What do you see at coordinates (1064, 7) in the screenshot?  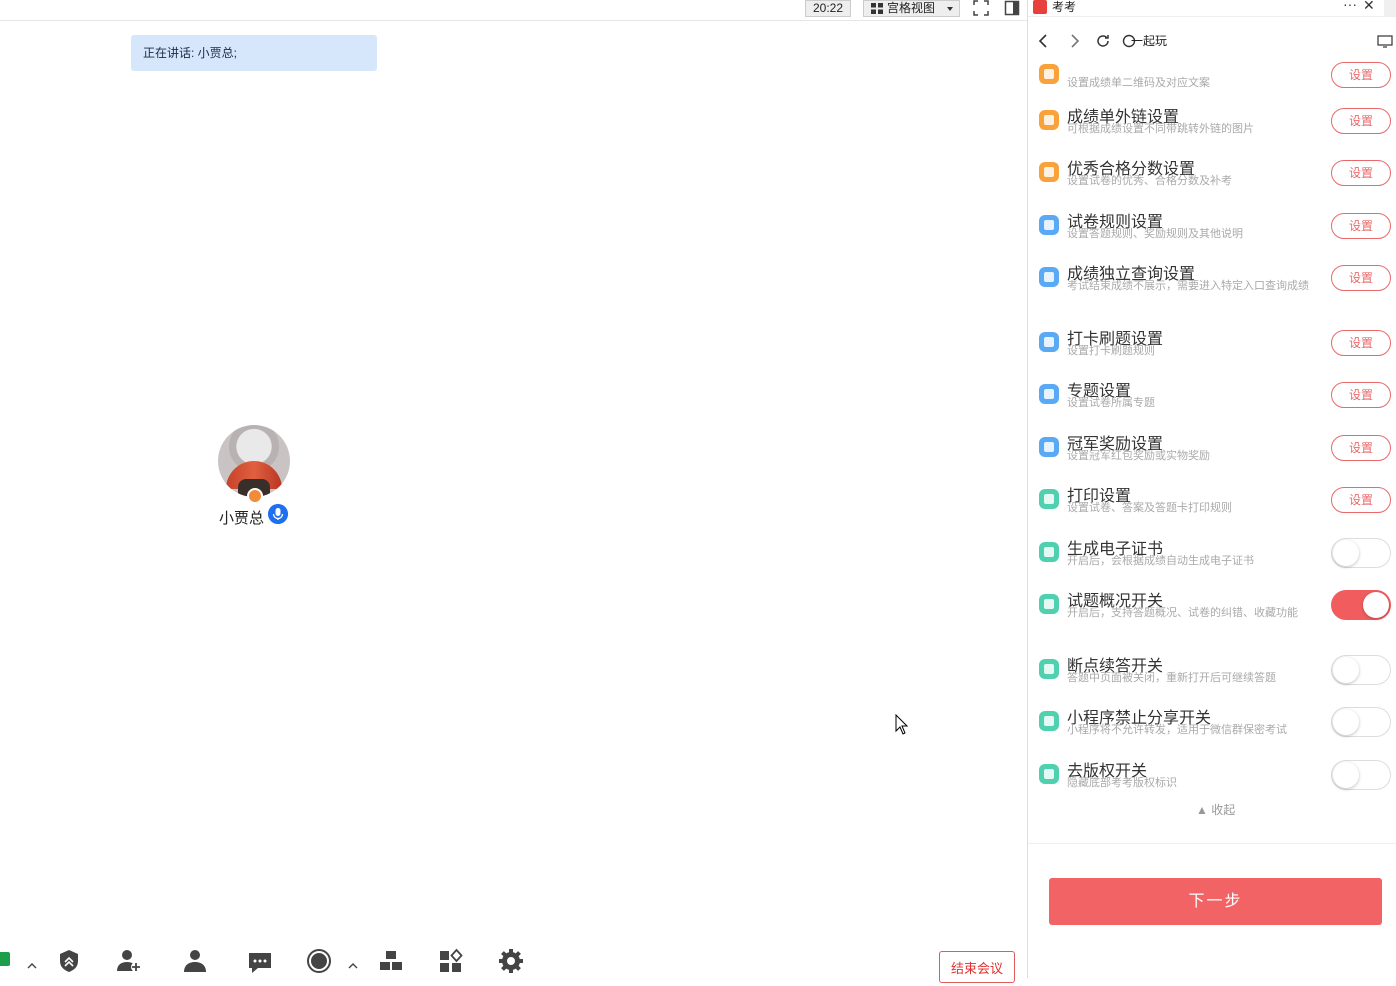 I see `app-name: 考考` at bounding box center [1064, 7].